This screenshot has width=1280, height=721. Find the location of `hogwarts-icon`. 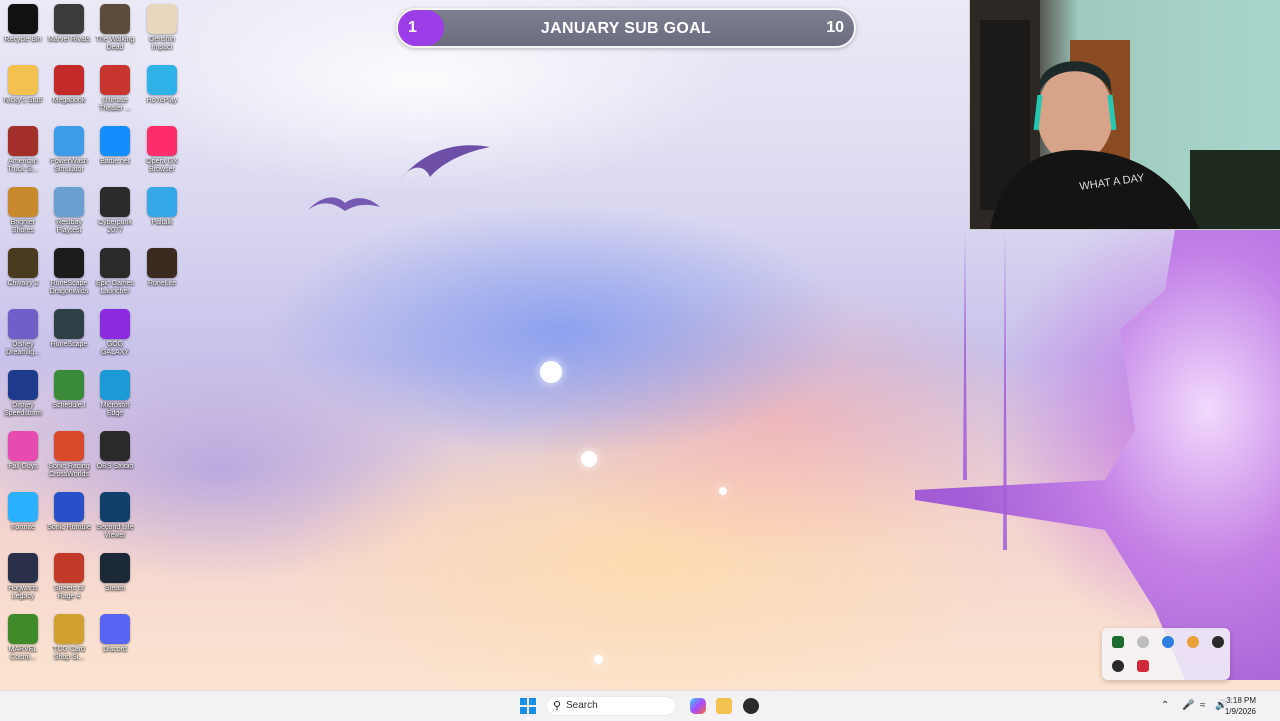

hogwarts-icon is located at coordinates (23, 568).